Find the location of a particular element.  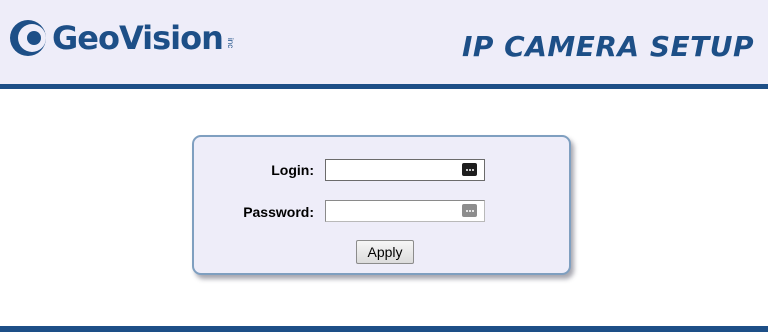

login-input is located at coordinates (405, 170).